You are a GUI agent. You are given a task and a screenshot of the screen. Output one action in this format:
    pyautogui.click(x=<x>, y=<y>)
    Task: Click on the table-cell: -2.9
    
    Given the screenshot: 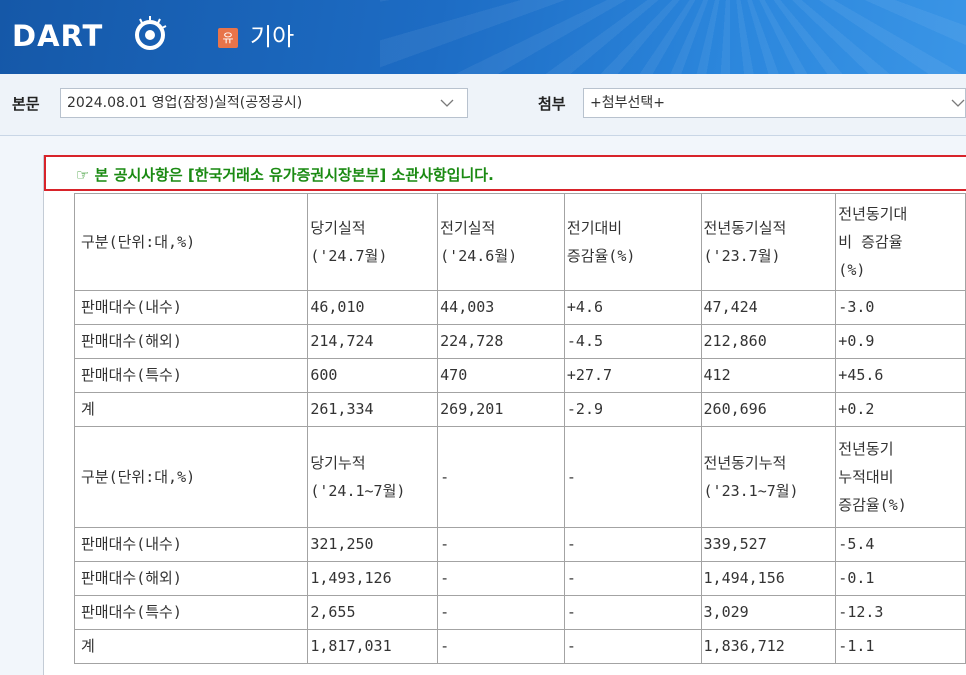 What is the action you would take?
    pyautogui.click(x=632, y=409)
    